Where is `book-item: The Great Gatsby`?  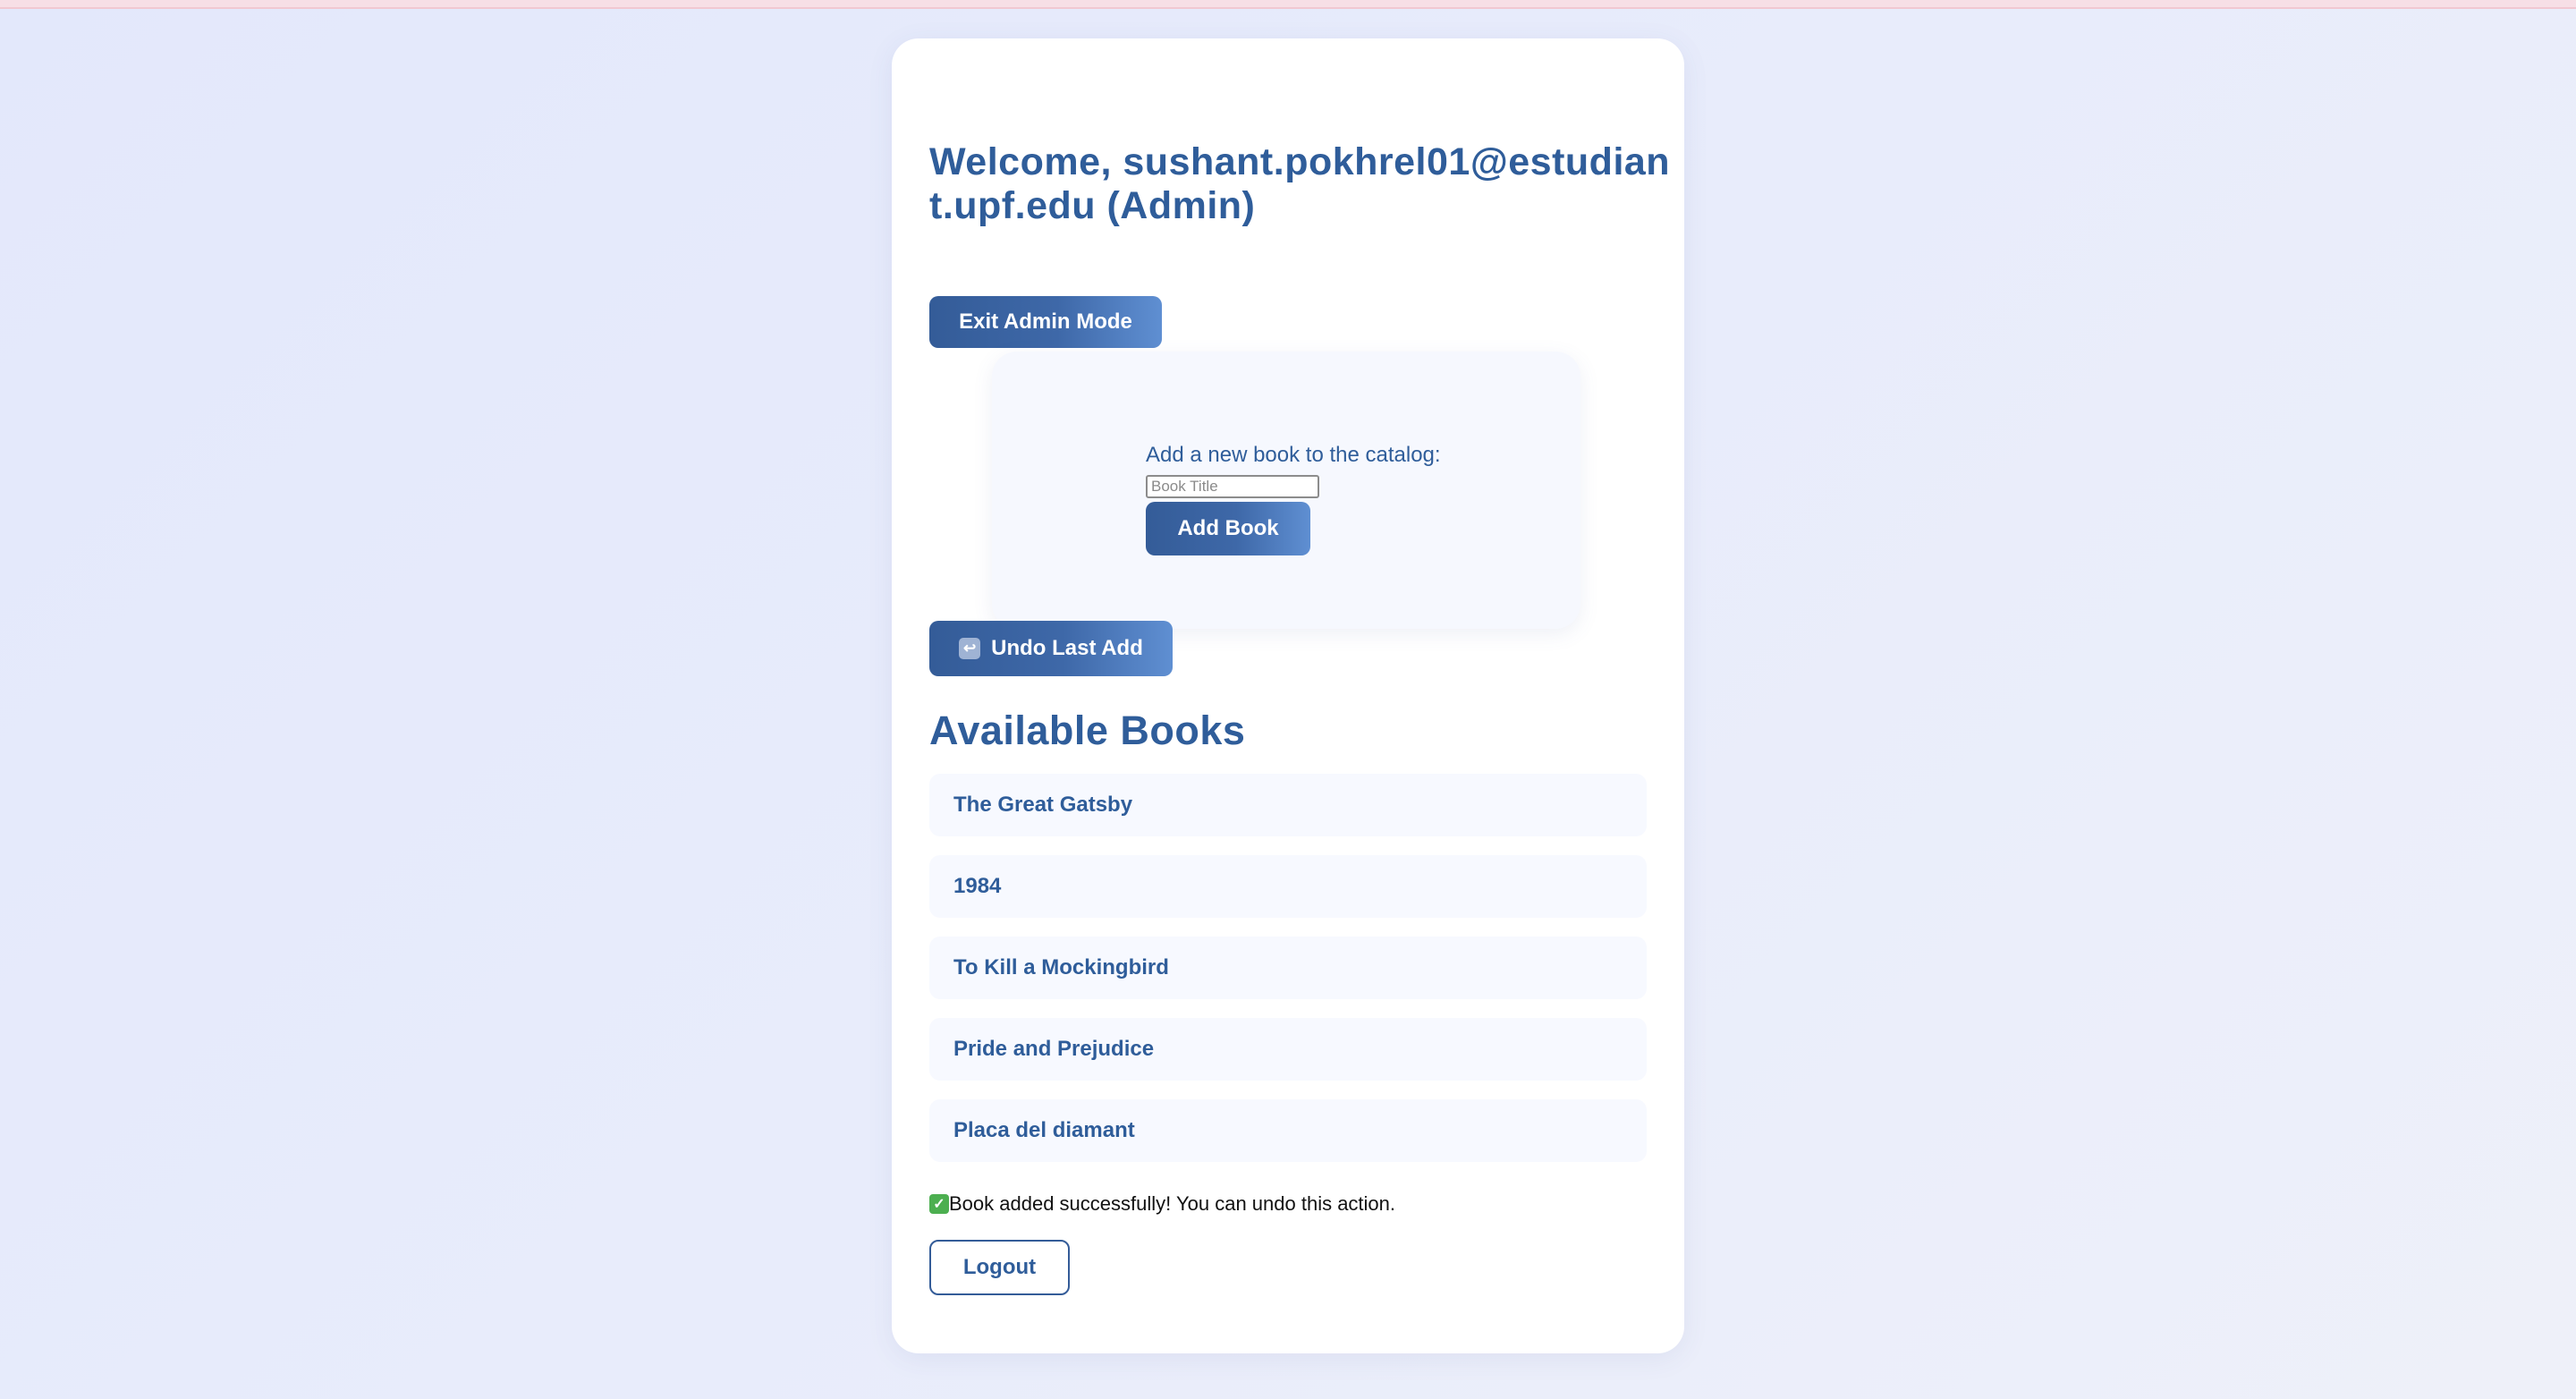 book-item: The Great Gatsby is located at coordinates (1288, 805).